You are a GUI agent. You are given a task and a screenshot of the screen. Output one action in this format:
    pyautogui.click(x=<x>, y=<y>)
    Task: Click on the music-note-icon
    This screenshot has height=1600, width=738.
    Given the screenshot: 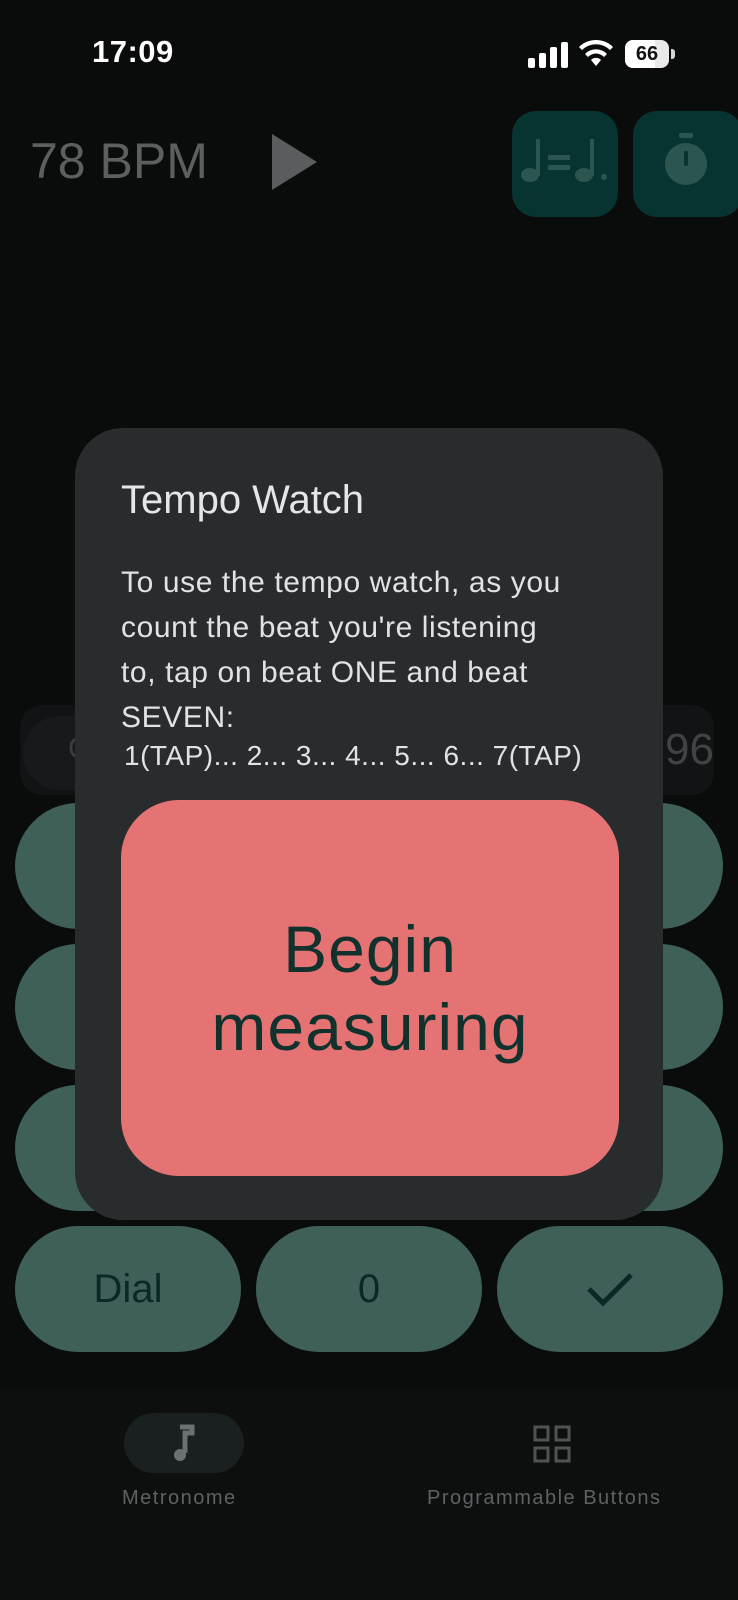 What is the action you would take?
    pyautogui.click(x=184, y=1442)
    